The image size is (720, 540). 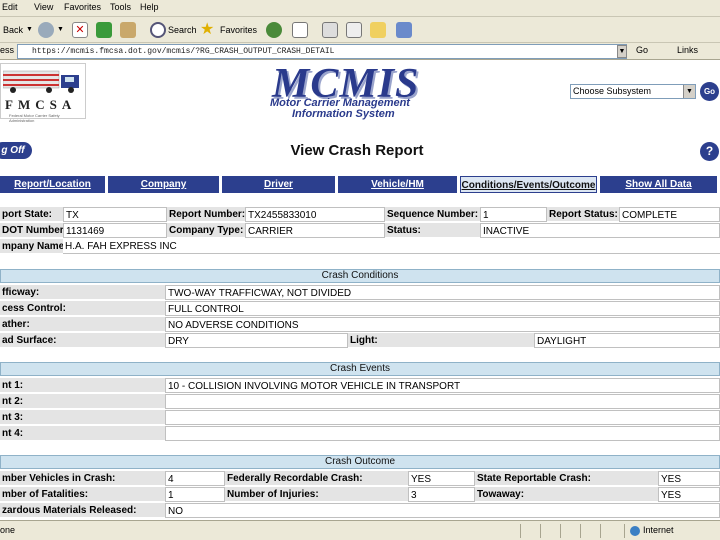 I want to click on event-2-value, so click(x=442, y=401).